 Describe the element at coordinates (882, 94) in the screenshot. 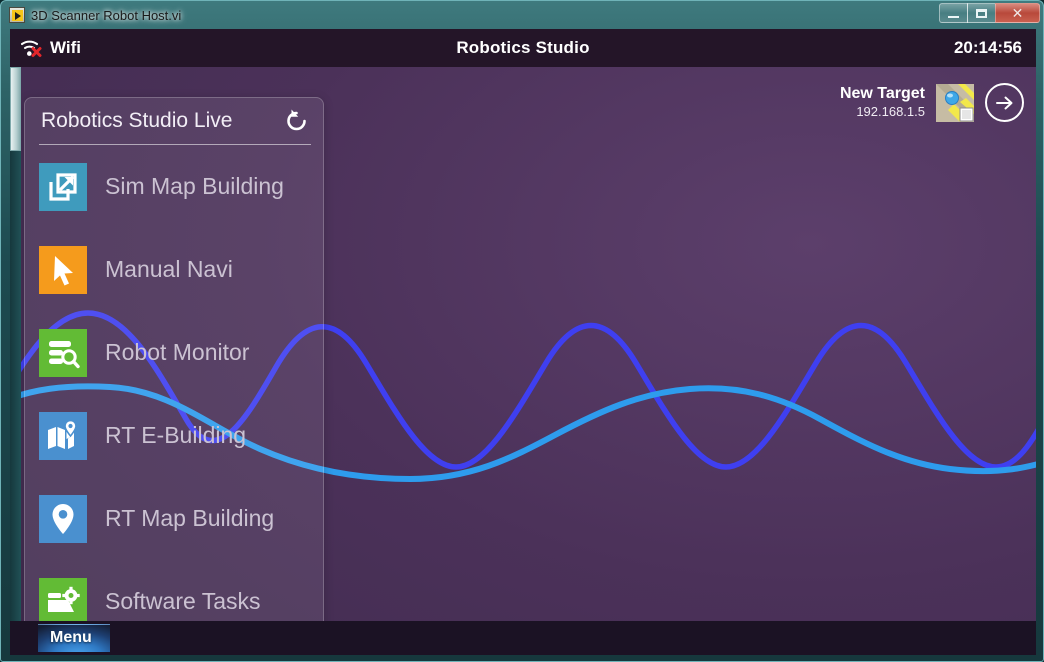

I see `target-title: New Target` at that location.